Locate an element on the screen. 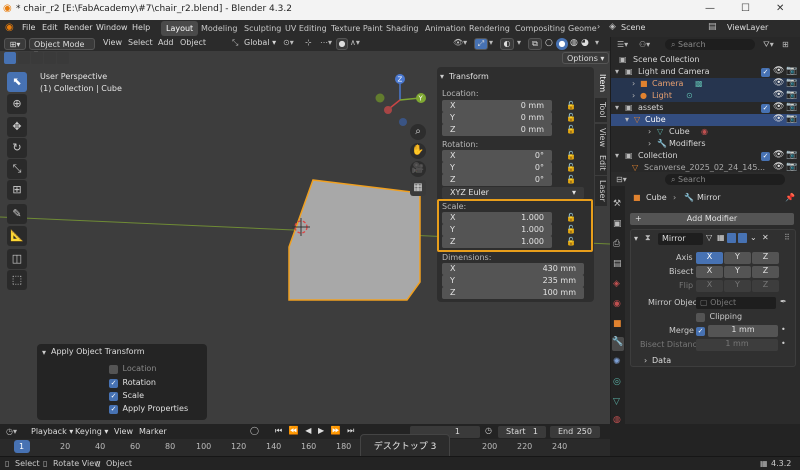 The image size is (800, 470). xray-icon: ⧉ is located at coordinates (535, 44).